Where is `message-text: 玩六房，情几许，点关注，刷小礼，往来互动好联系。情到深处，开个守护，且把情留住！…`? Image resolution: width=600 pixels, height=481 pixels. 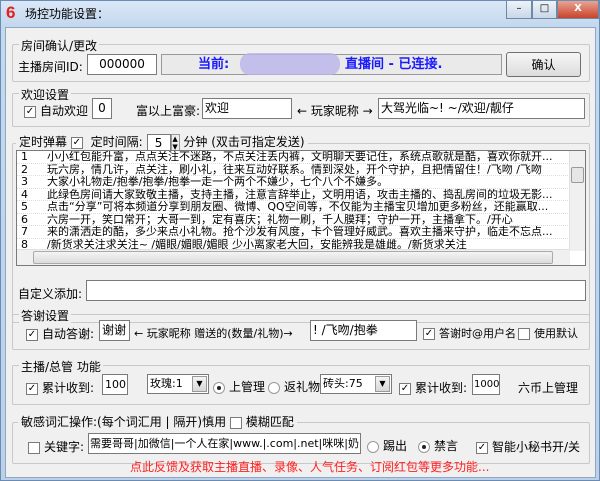
message-text: 玩六房，情几许，点关注，刷小礼，往来互动好联系。情到深处，开个守护，且把情留住！… is located at coordinates (294, 169).